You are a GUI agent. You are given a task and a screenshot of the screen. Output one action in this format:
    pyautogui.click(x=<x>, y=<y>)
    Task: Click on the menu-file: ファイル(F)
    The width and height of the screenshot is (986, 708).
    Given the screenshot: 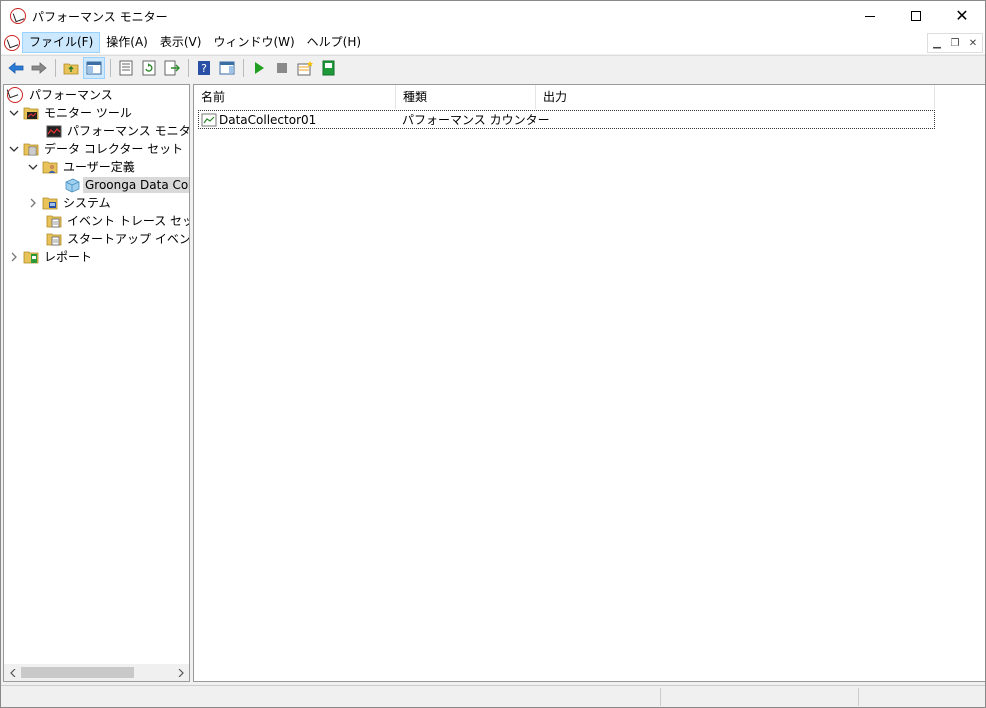 What is the action you would take?
    pyautogui.click(x=61, y=42)
    